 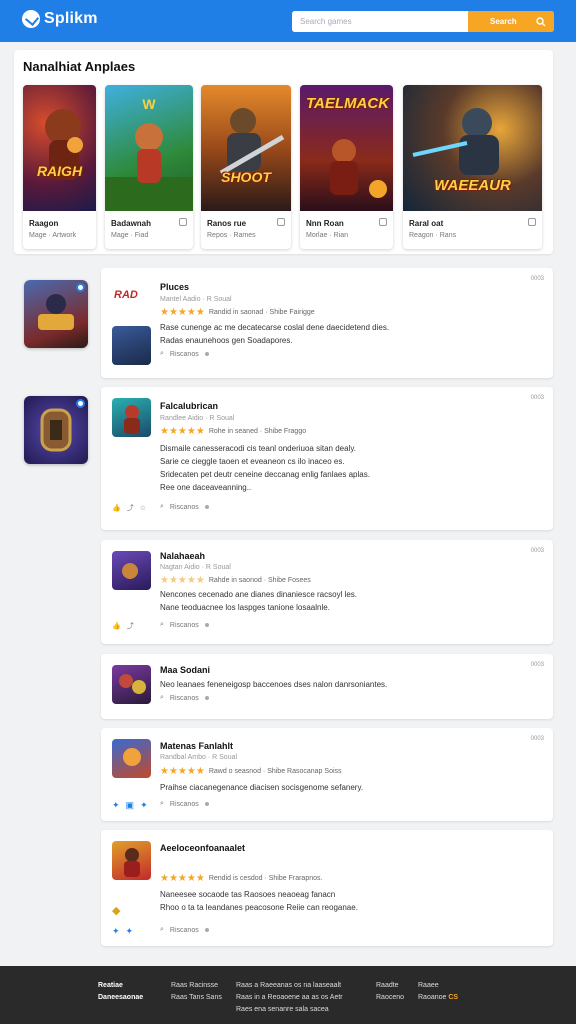 What do you see at coordinates (541, 21) in the screenshot?
I see `search-icon` at bounding box center [541, 21].